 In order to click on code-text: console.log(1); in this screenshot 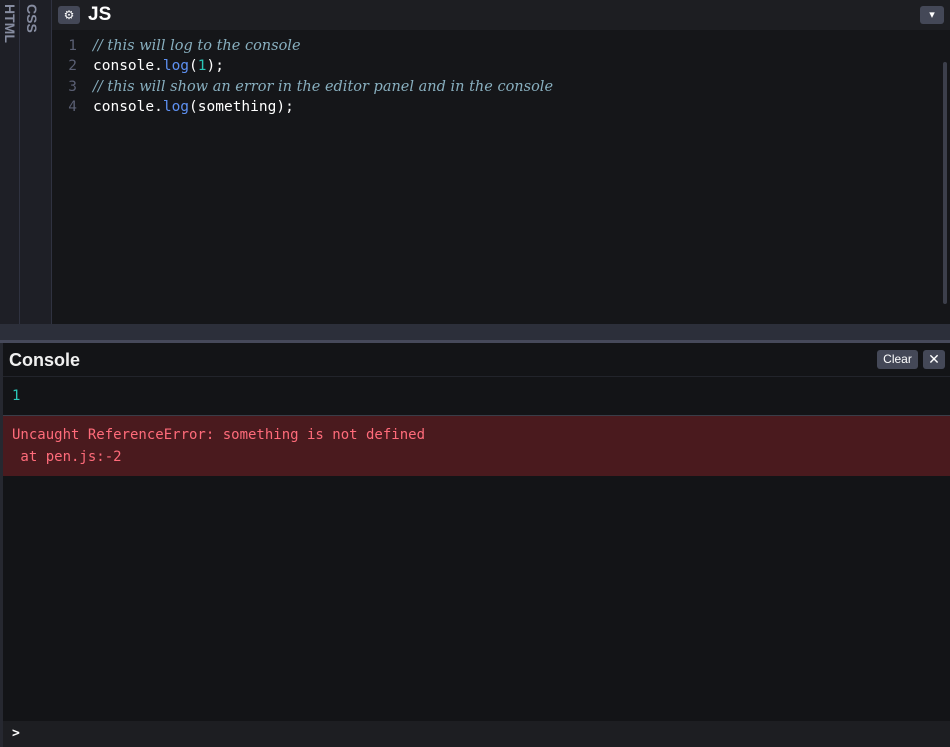, I will do `click(158, 66)`.